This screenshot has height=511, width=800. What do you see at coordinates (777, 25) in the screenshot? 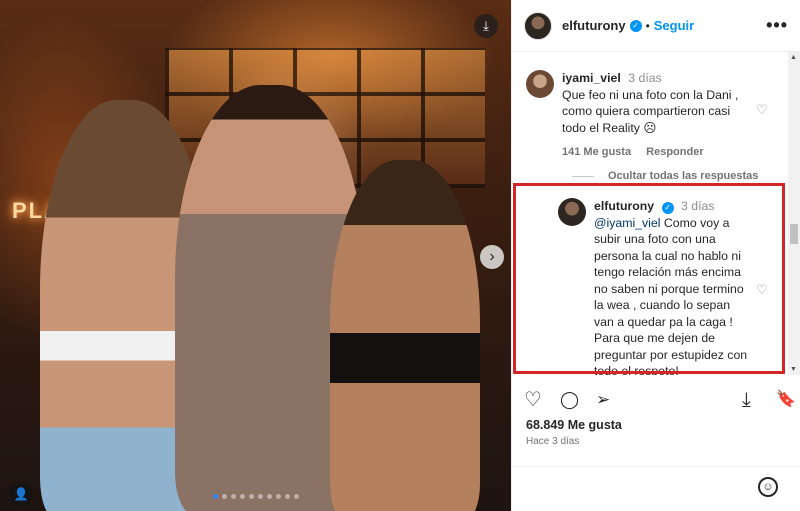
I see `more-options-icon: •••` at bounding box center [777, 25].